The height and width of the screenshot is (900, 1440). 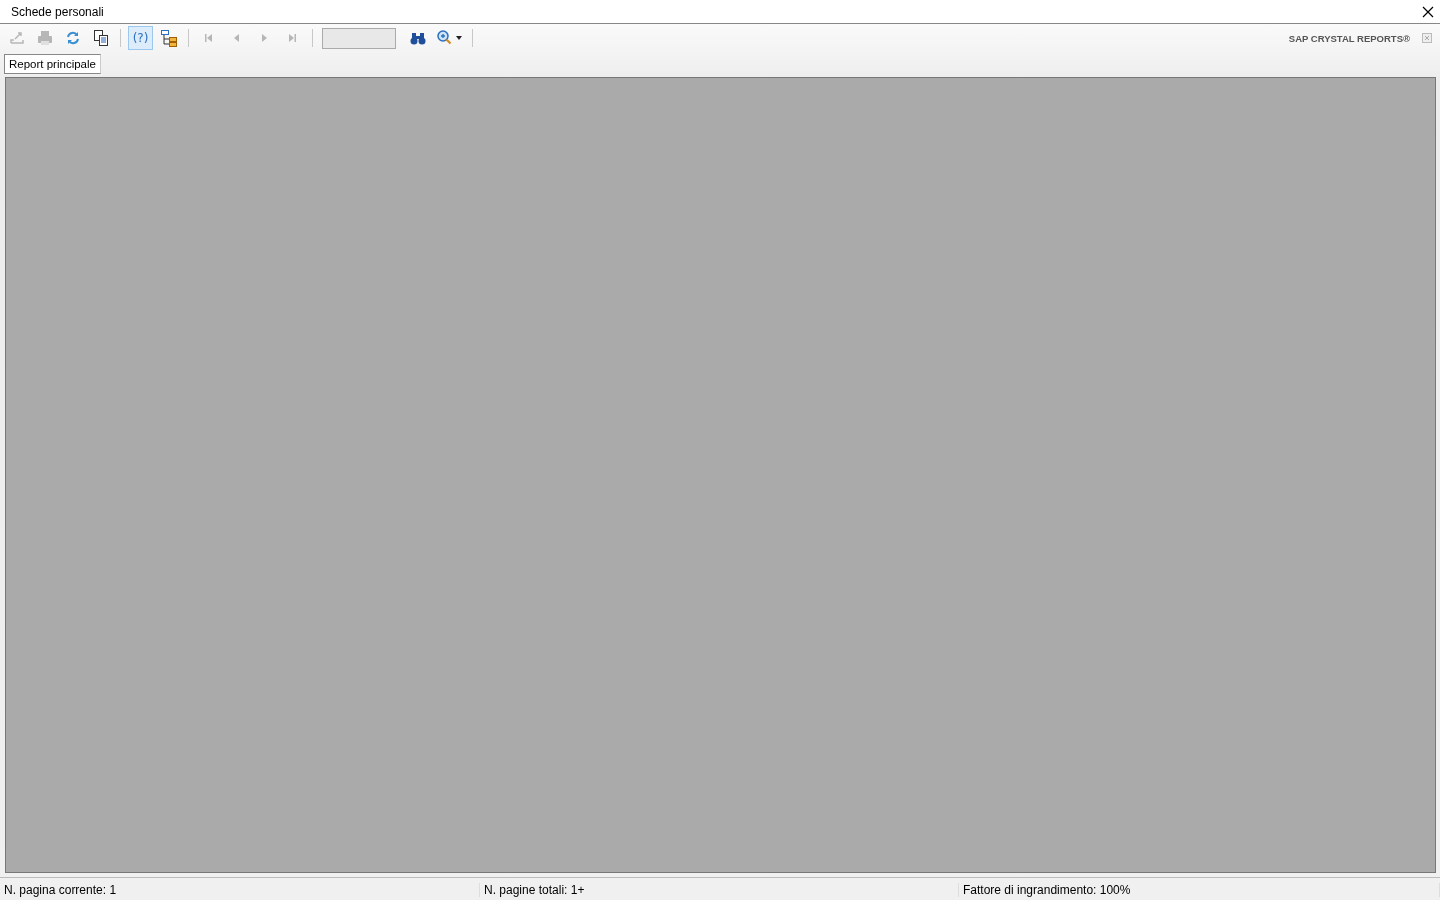 What do you see at coordinates (168, 38) in the screenshot?
I see `tree-icon` at bounding box center [168, 38].